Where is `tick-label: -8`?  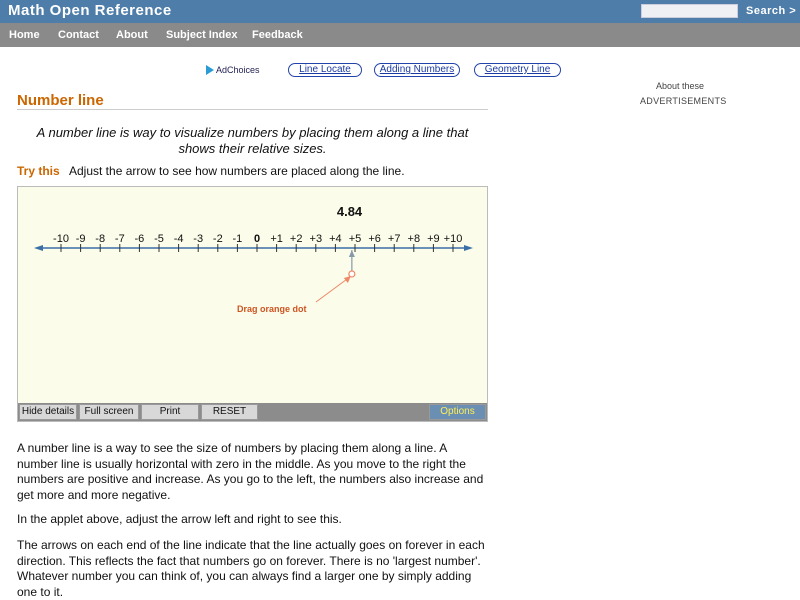 tick-label: -8 is located at coordinates (100, 239).